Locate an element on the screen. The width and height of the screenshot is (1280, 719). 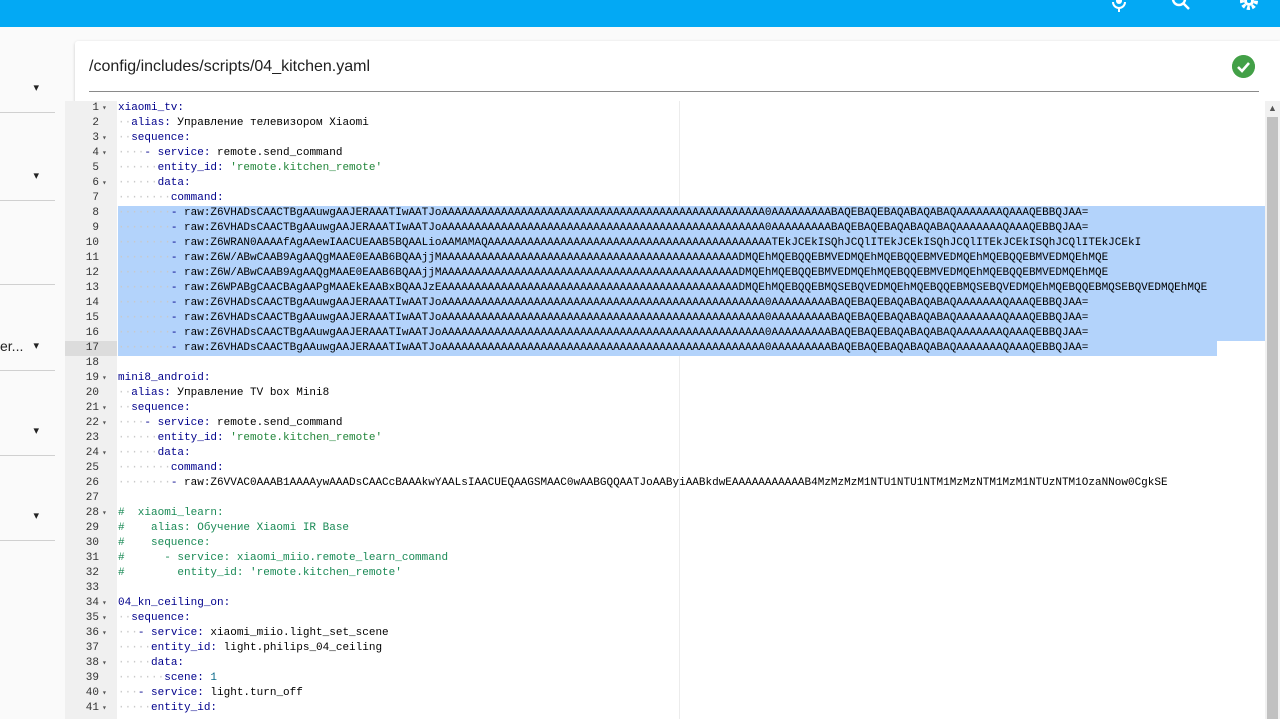
line-number: 36 is located at coordinates (92, 633).